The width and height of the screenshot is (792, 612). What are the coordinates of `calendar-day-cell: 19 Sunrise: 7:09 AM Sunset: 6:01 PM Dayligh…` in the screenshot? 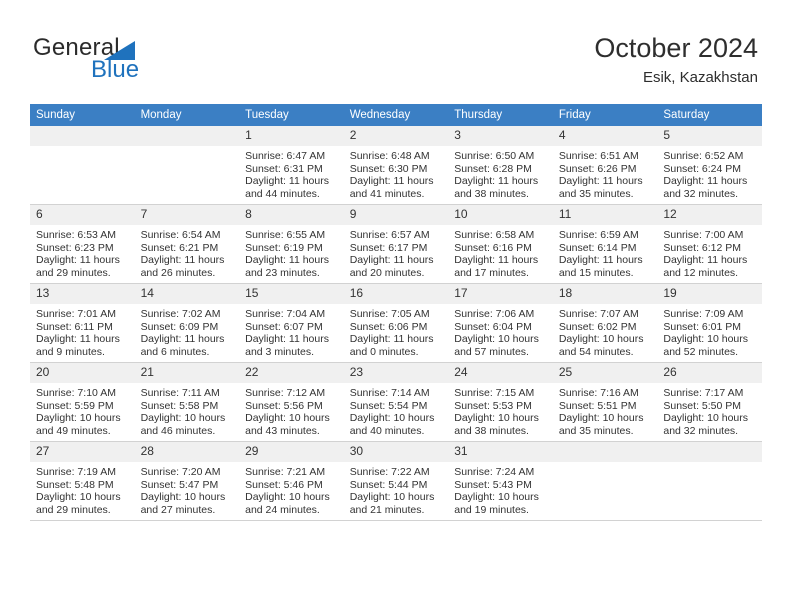 It's located at (709, 323).